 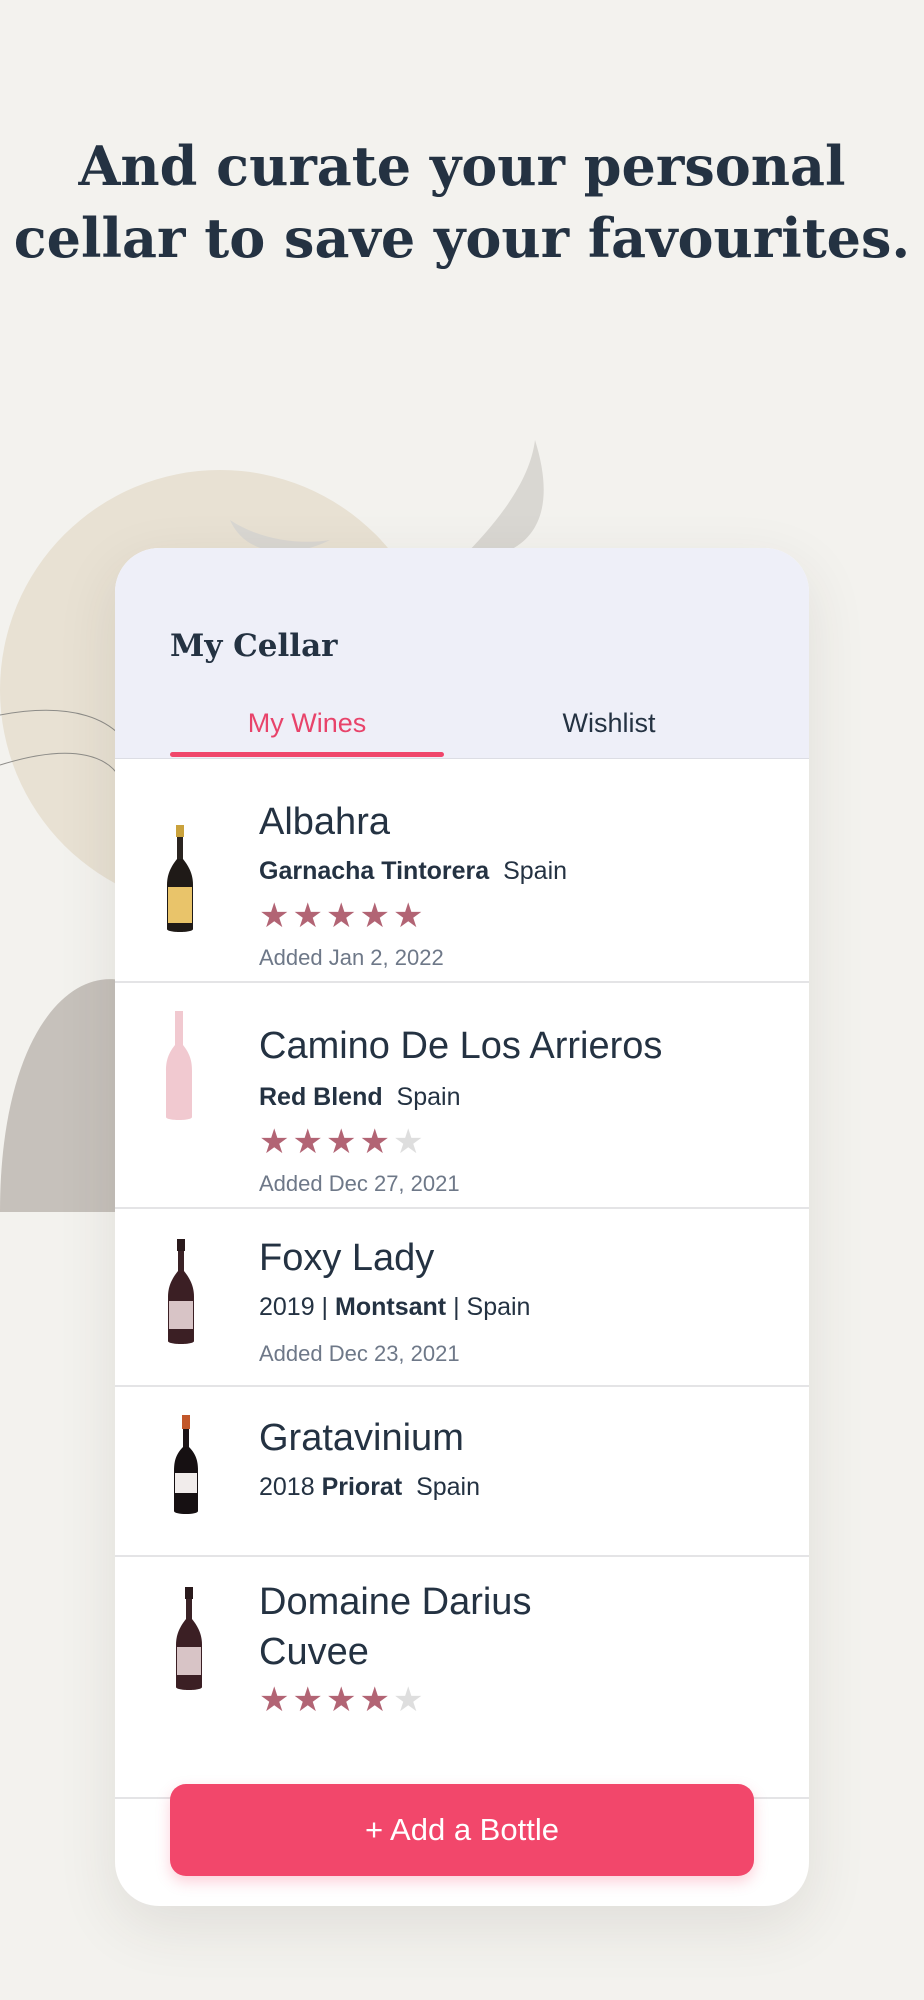 I want to click on wine-vintage: 2019 |, so click(x=294, y=1307).